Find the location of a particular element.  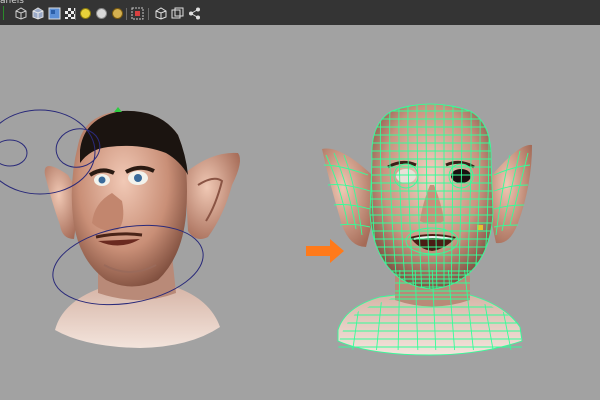

use-default-light-icon is located at coordinates (85, 13).